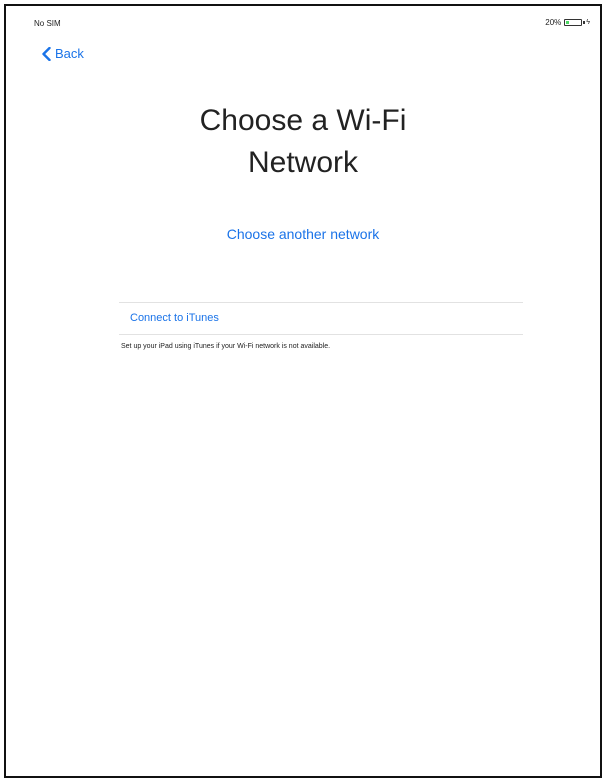 The width and height of the screenshot is (610, 784). Describe the element at coordinates (588, 22) in the screenshot. I see `bolt-icon: ϟ` at that location.